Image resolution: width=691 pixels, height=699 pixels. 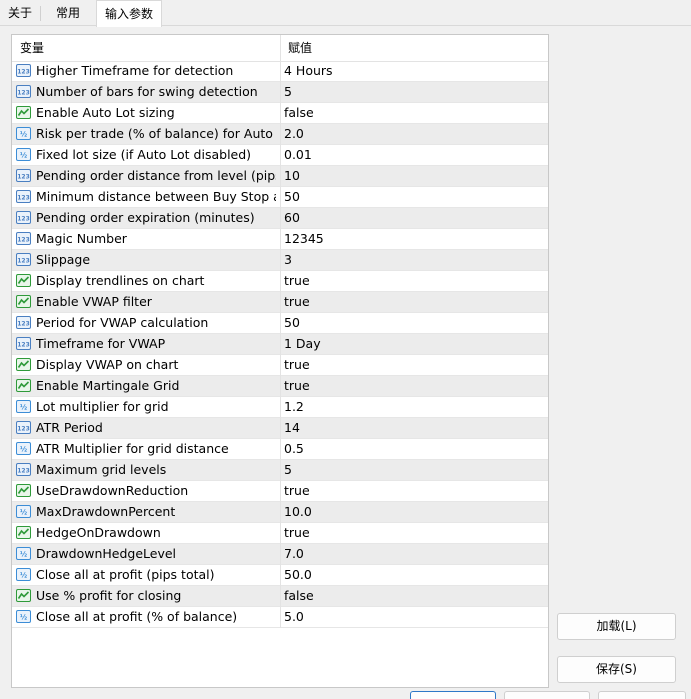 I want to click on parameter-value: 1 Day, so click(x=414, y=344).